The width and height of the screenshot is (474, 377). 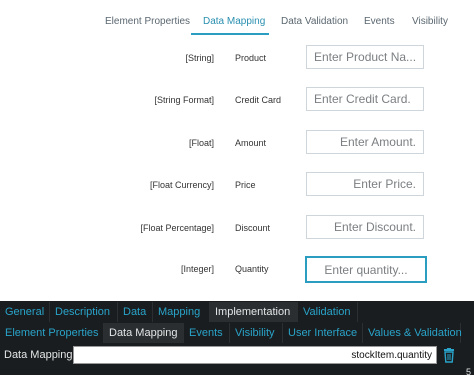 I want to click on tab-element-properties: Element Properties, so click(x=147, y=21).